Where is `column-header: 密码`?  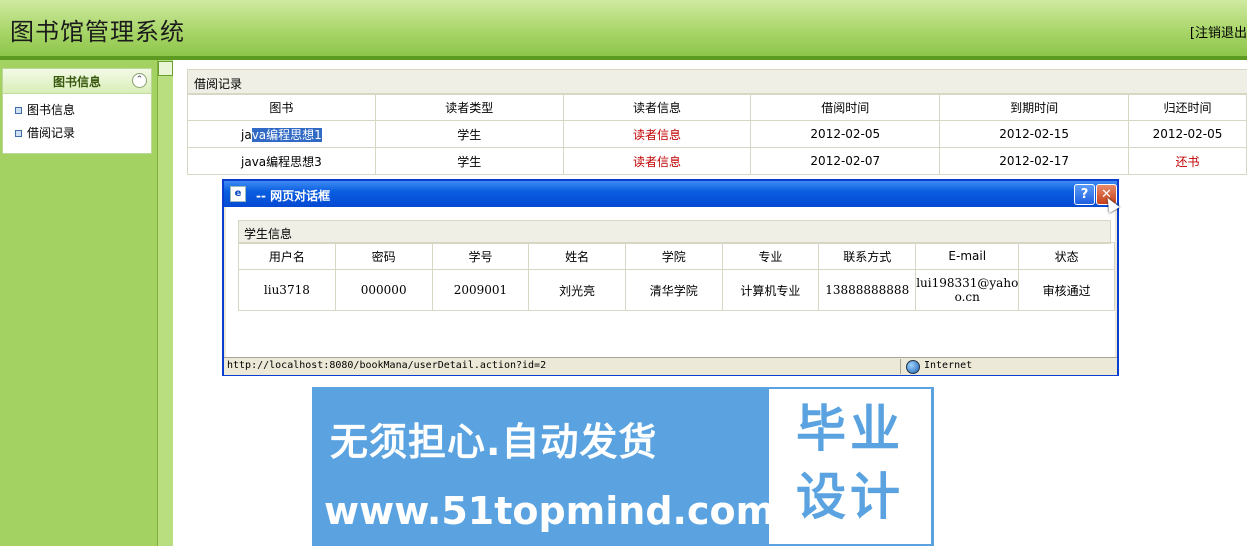
column-header: 密码 is located at coordinates (383, 256).